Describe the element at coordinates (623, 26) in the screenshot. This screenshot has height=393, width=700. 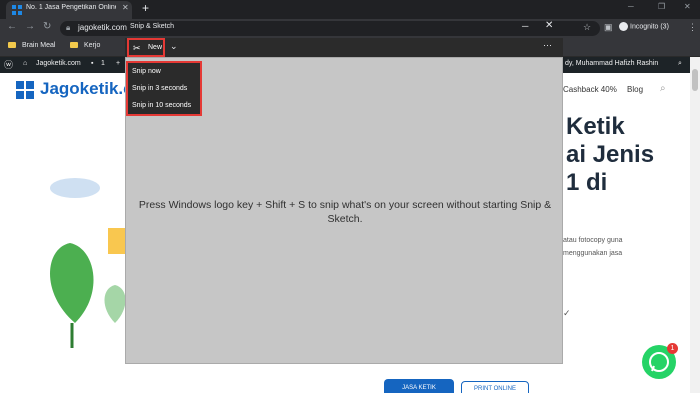
I see `incognito-icon` at that location.